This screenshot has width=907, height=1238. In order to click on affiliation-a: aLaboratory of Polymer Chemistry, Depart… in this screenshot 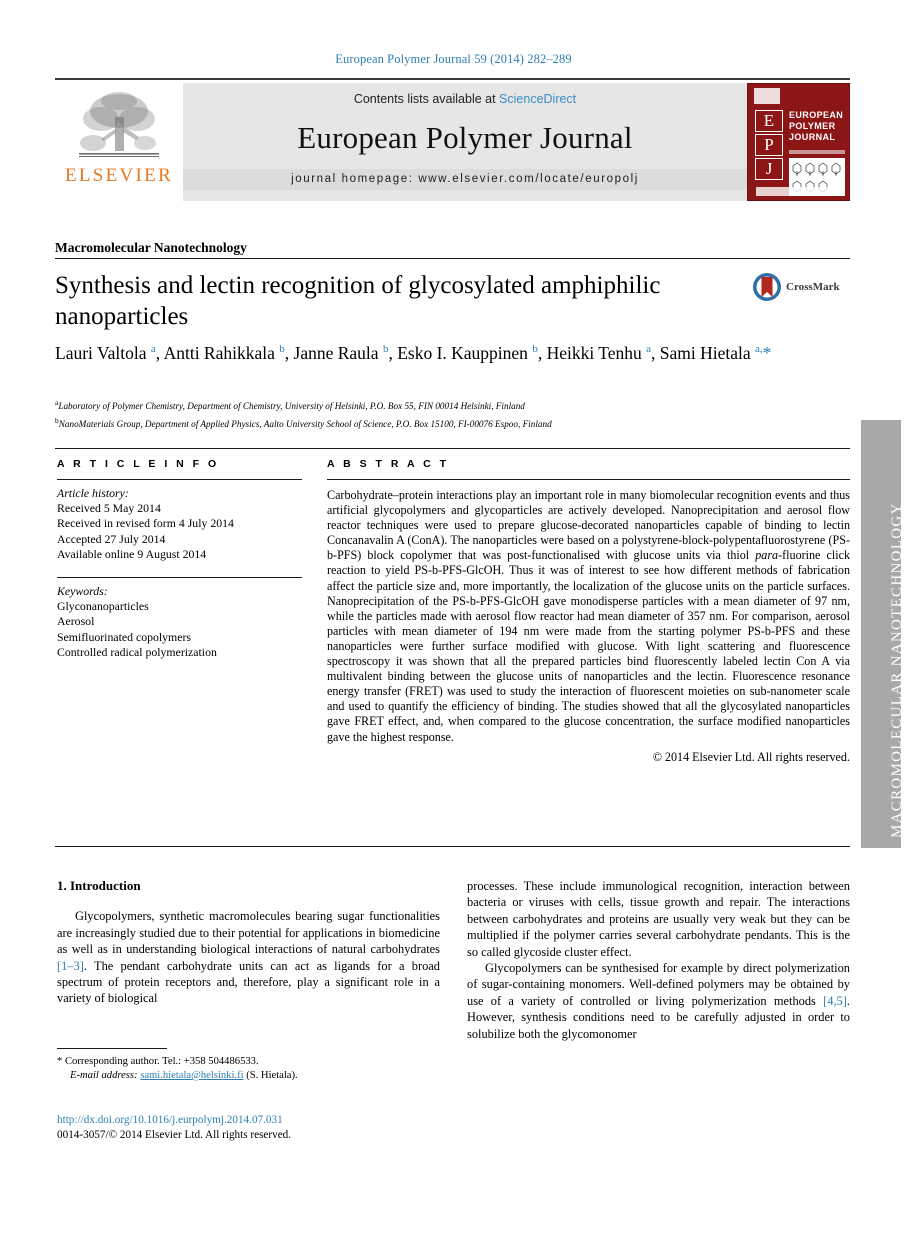, I will do `click(435, 405)`.